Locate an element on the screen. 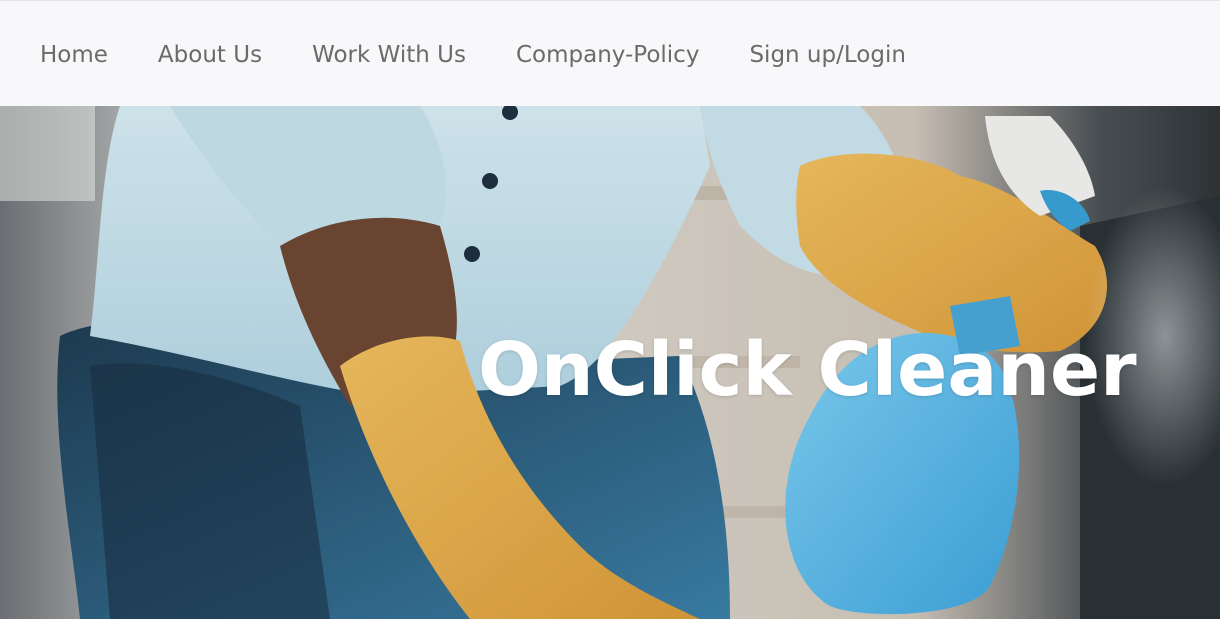 The height and width of the screenshot is (619, 1220). nav-item-signup: Sign up/Login is located at coordinates (852, 55).